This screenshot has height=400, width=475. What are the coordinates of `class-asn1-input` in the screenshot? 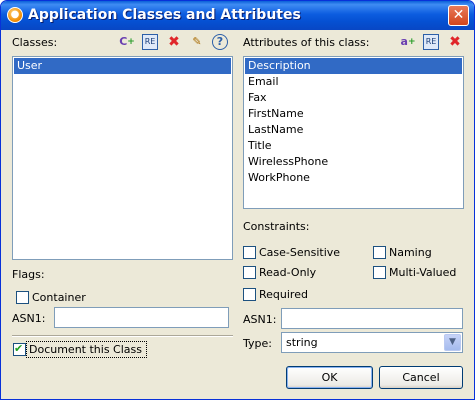 It's located at (141, 317).